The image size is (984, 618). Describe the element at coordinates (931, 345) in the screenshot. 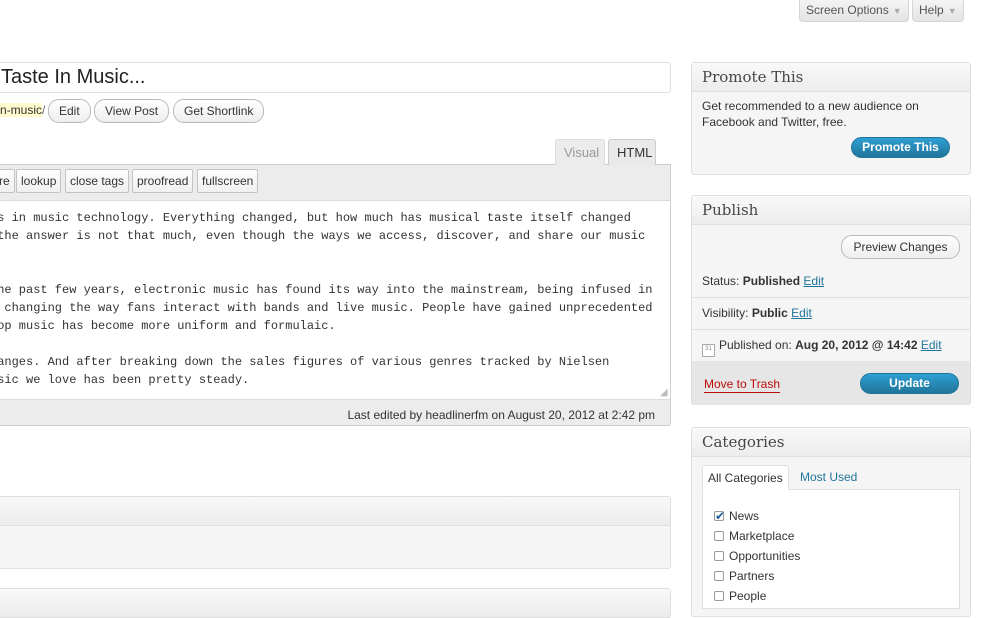

I see `published-edit-link: Edit` at that location.